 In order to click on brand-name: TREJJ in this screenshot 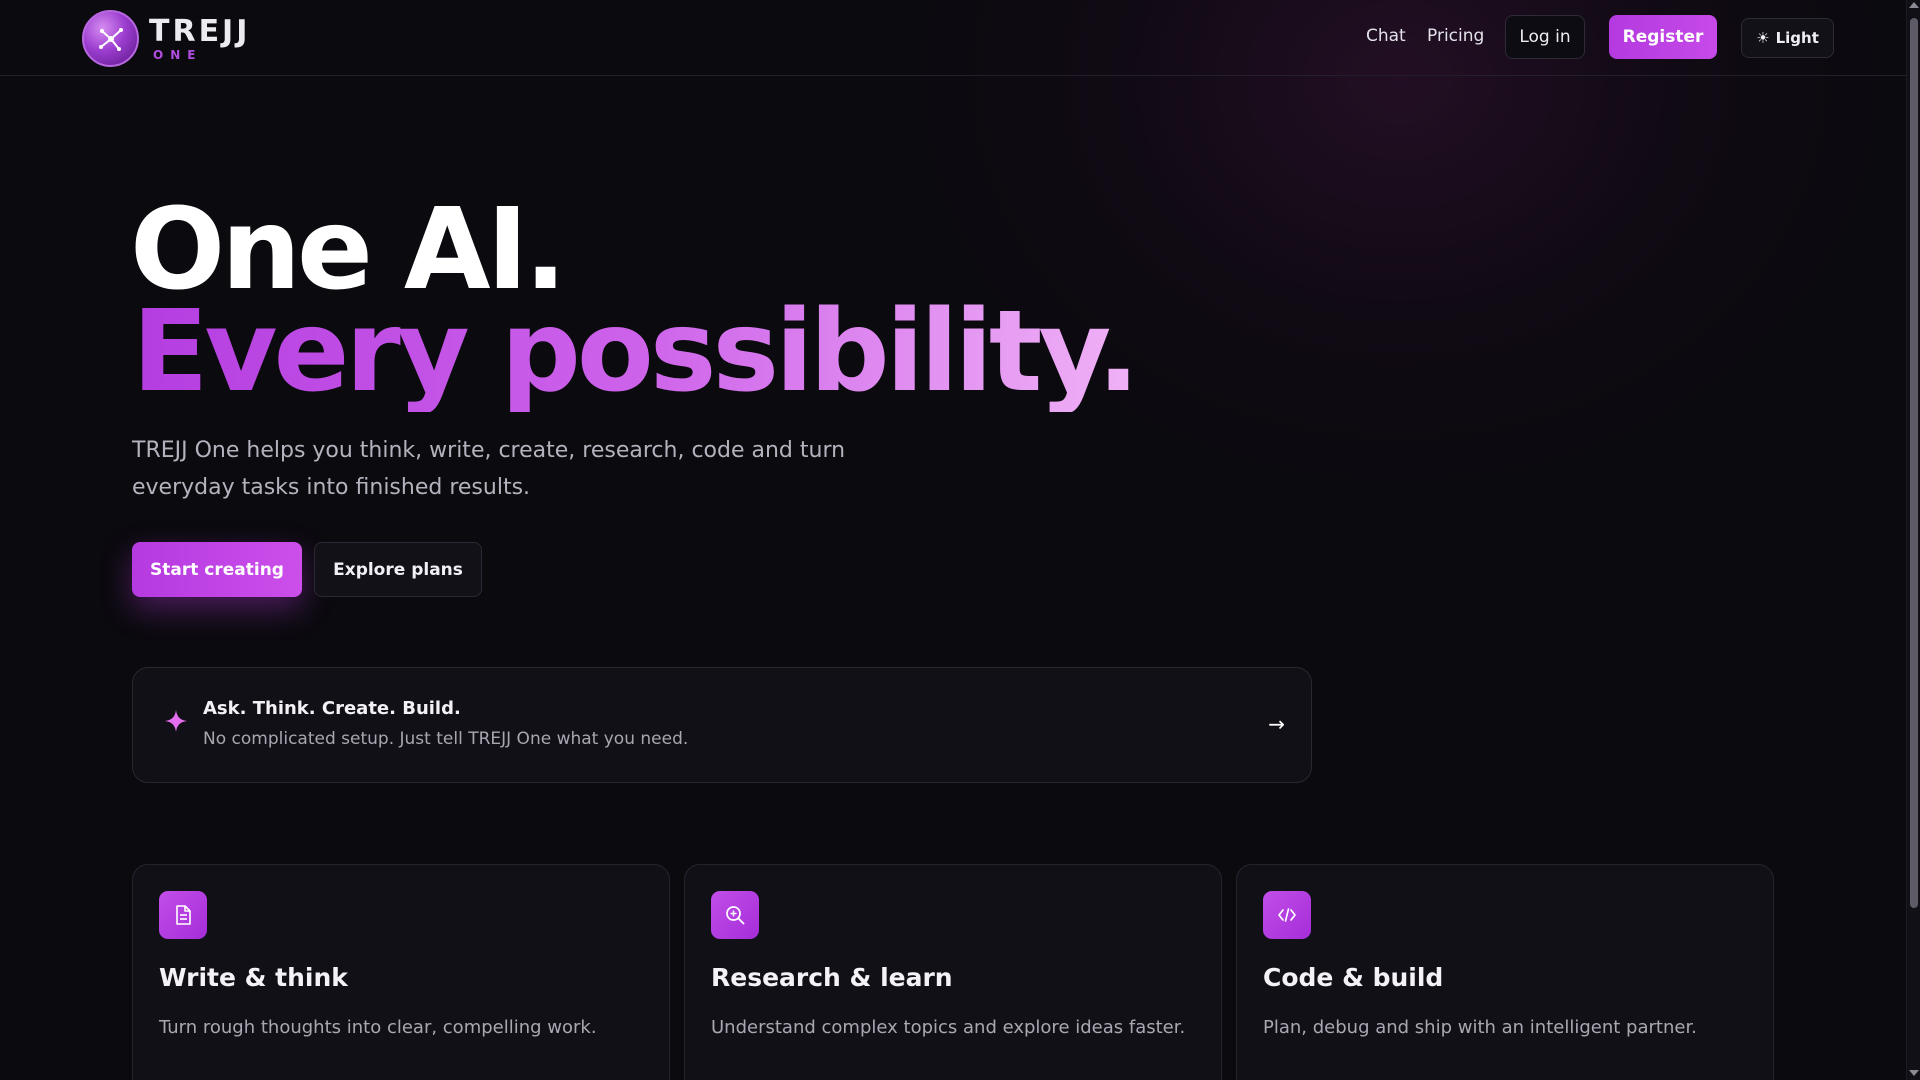, I will do `click(200, 31)`.